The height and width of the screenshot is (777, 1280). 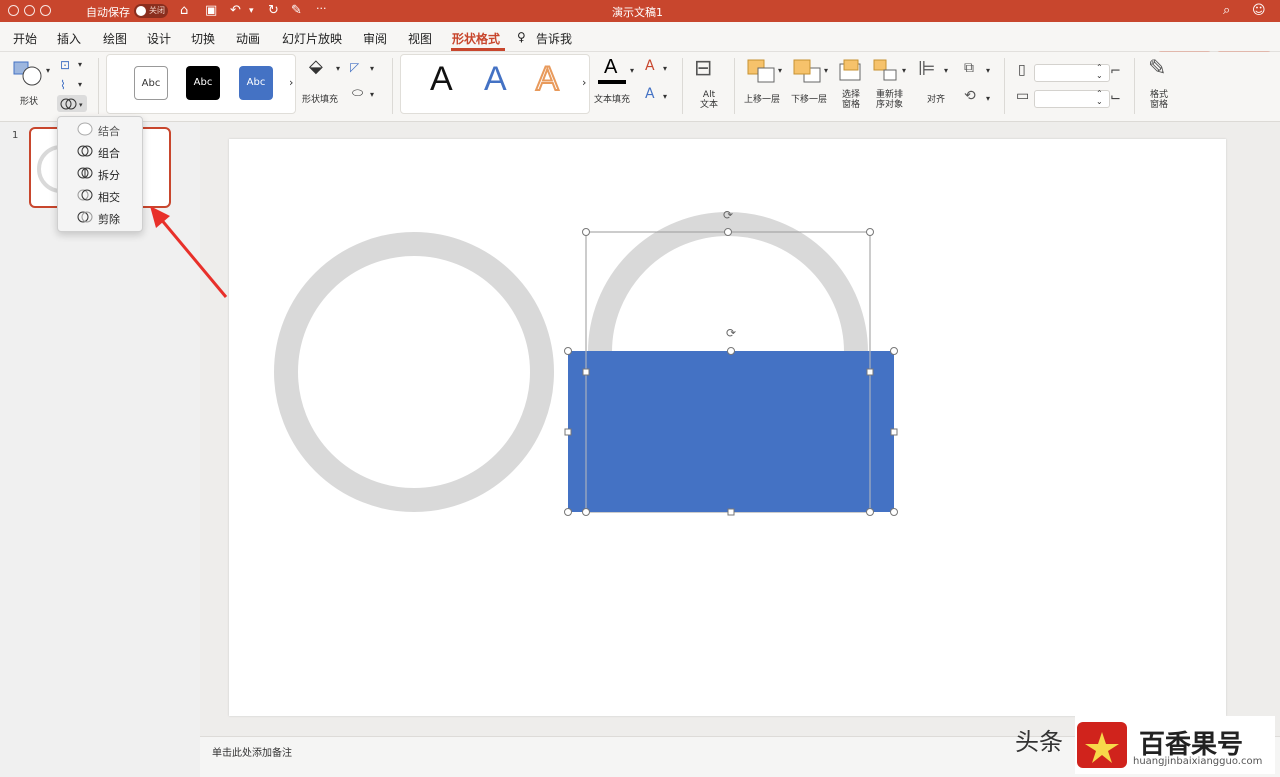 I want to click on tab-view: 视图, so click(x=420, y=38).